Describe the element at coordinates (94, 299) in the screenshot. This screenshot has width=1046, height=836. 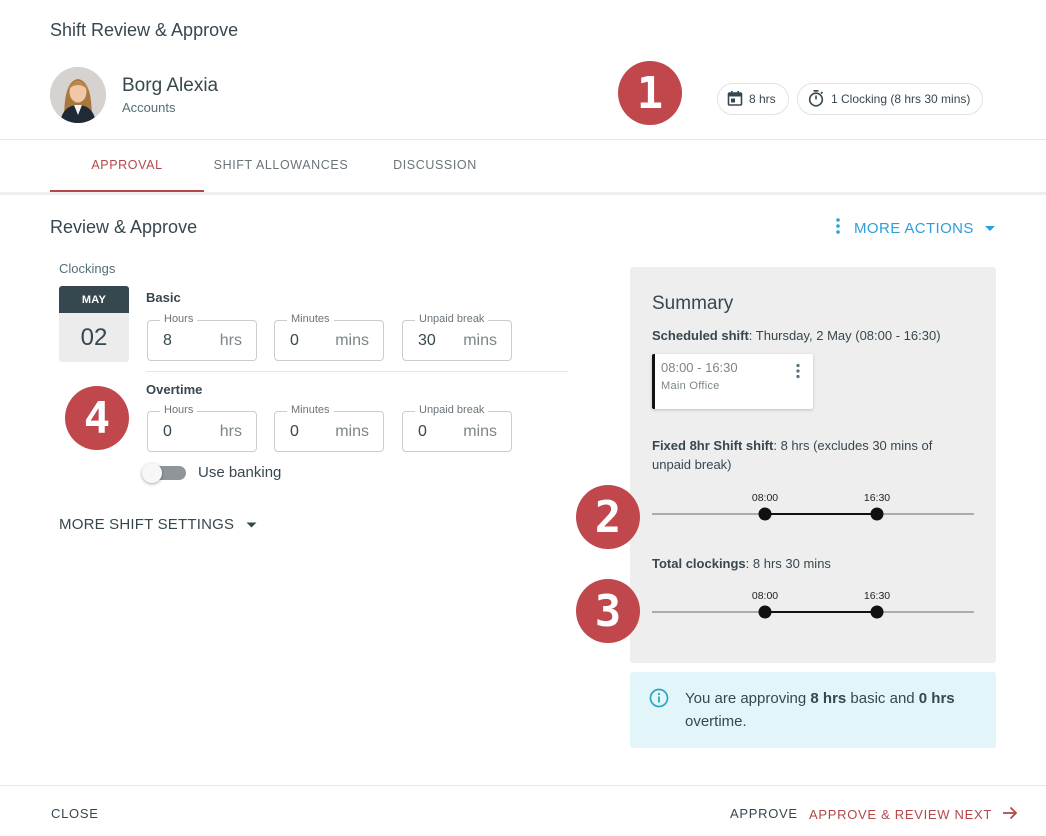
I see `date-month: MAY` at that location.